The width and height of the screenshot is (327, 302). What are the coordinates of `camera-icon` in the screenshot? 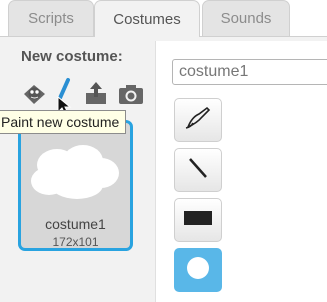 It's located at (131, 94).